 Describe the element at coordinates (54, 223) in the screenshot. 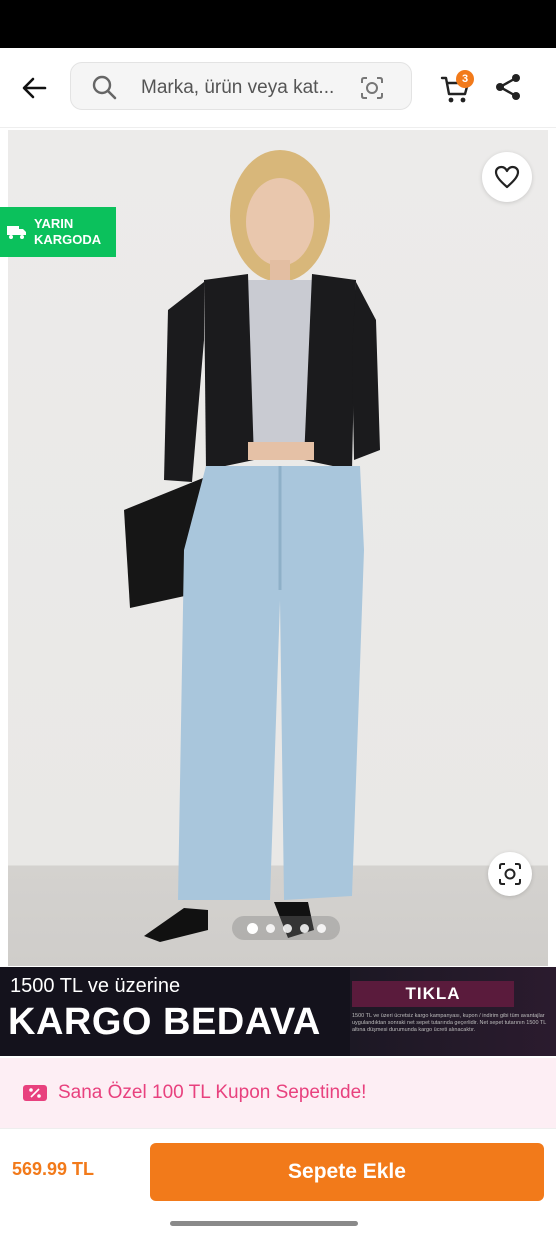

I see `delivery-badge-line1: YARIN` at that location.